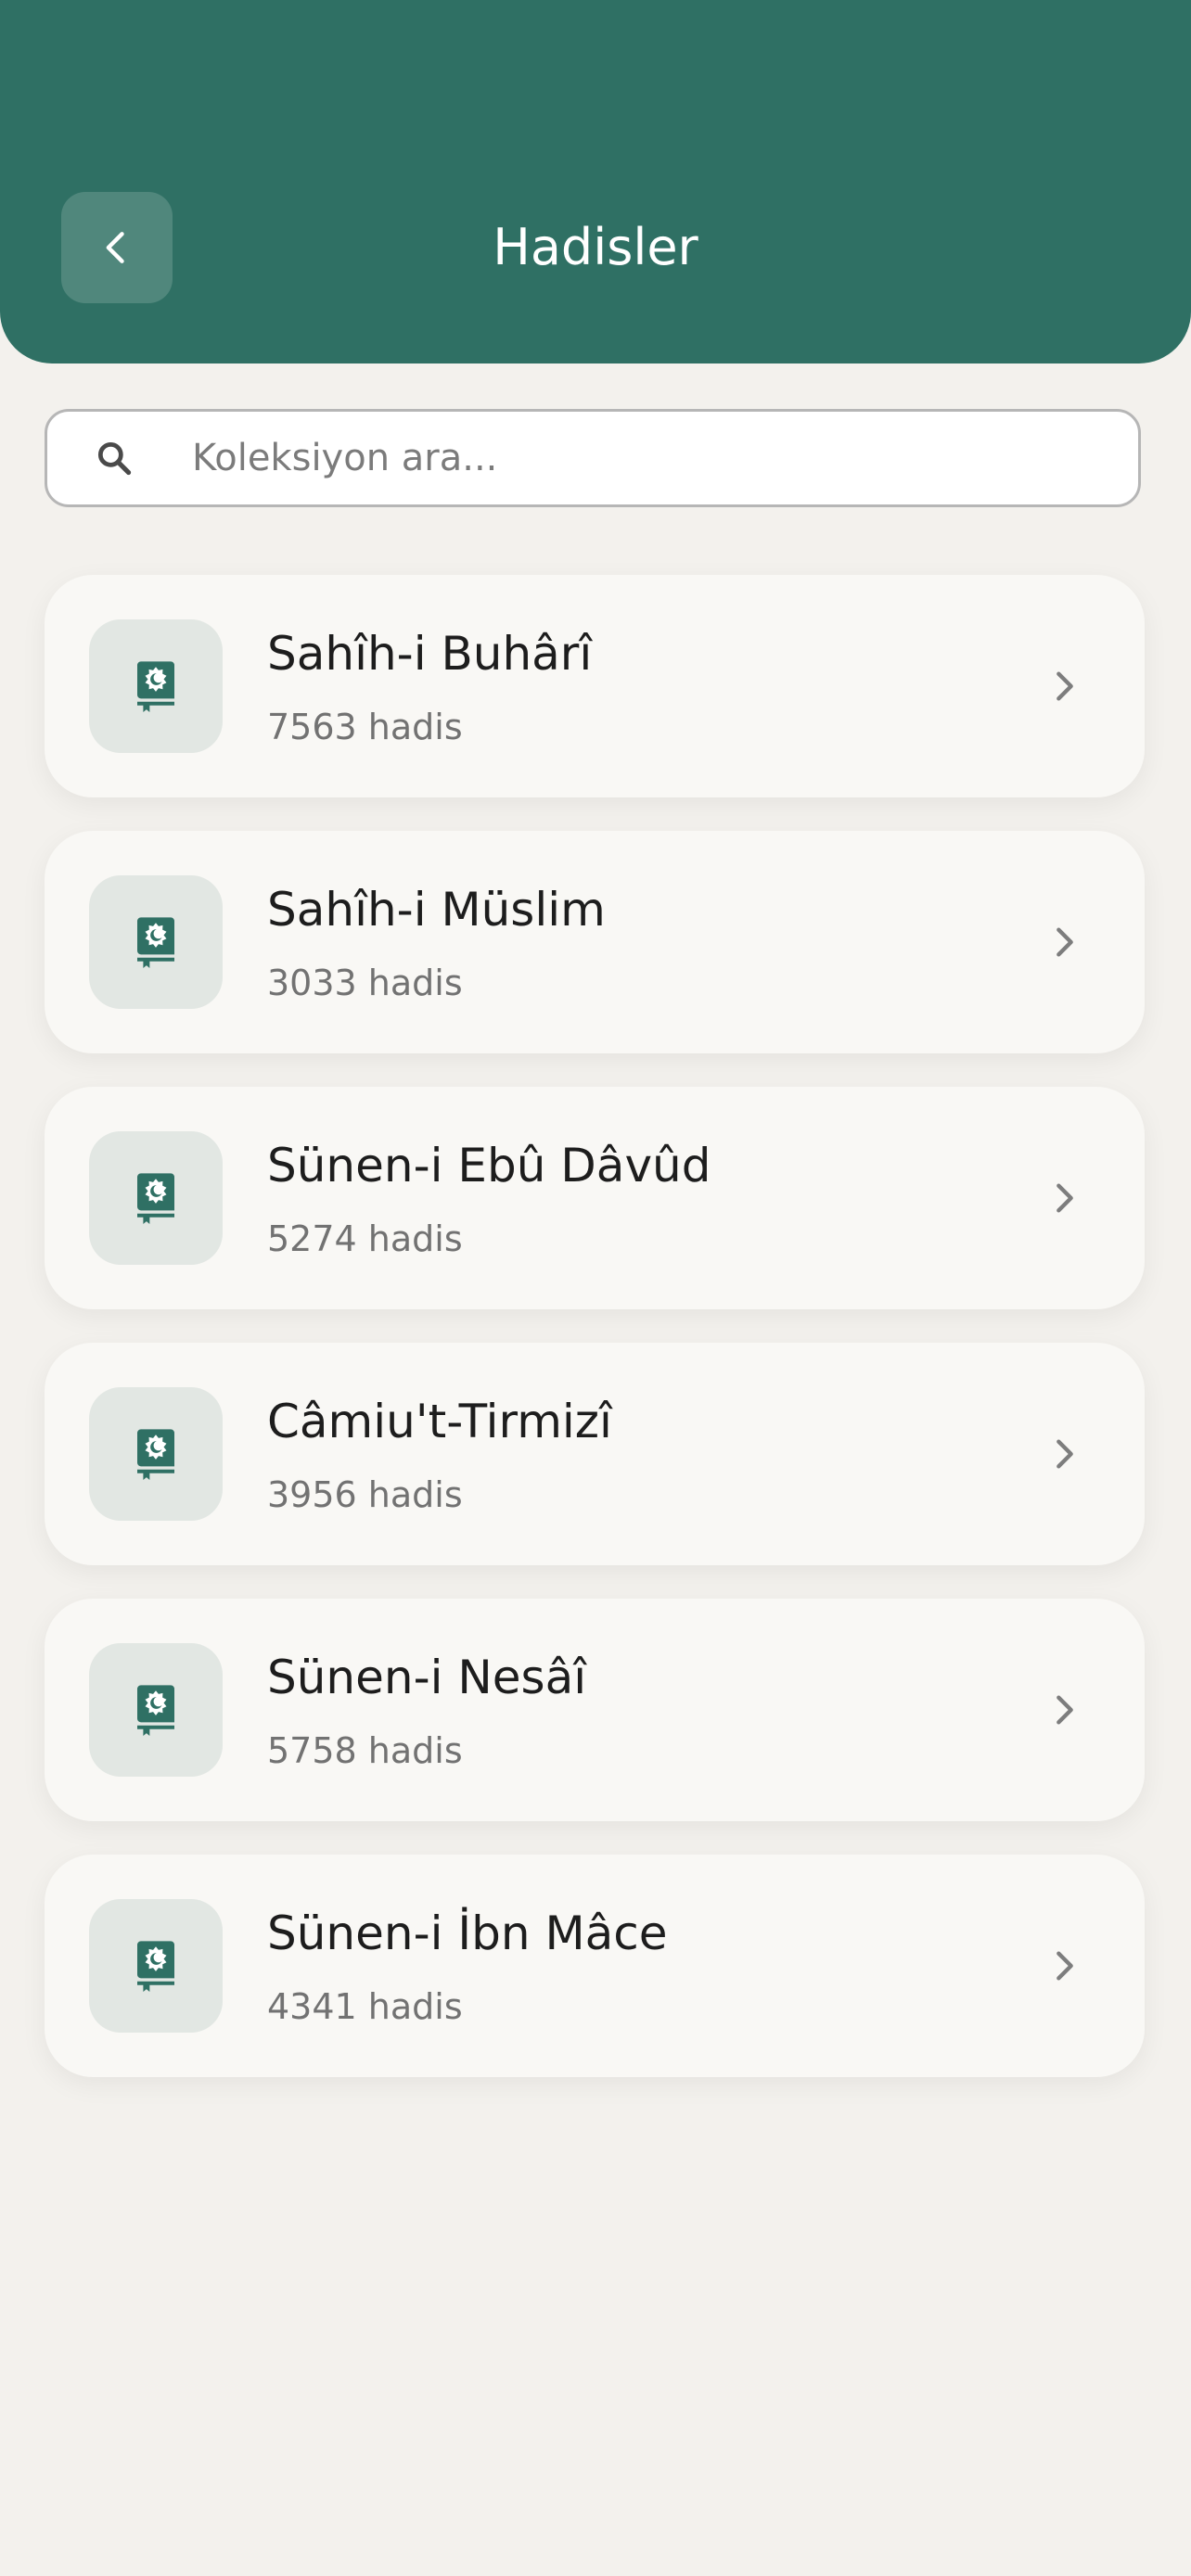 The width and height of the screenshot is (1191, 2576). I want to click on collection-count: 3033 hadis, so click(365, 983).